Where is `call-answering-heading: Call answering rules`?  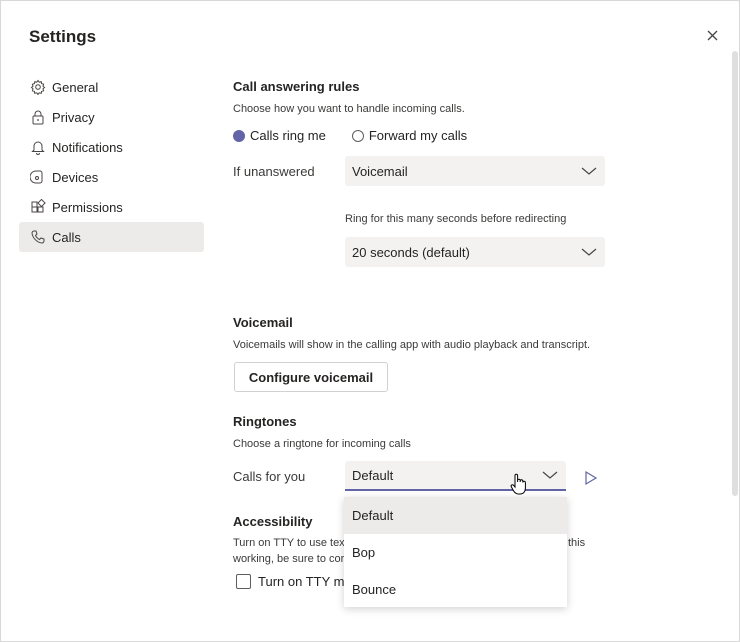
call-answering-heading: Call answering rules is located at coordinates (296, 86).